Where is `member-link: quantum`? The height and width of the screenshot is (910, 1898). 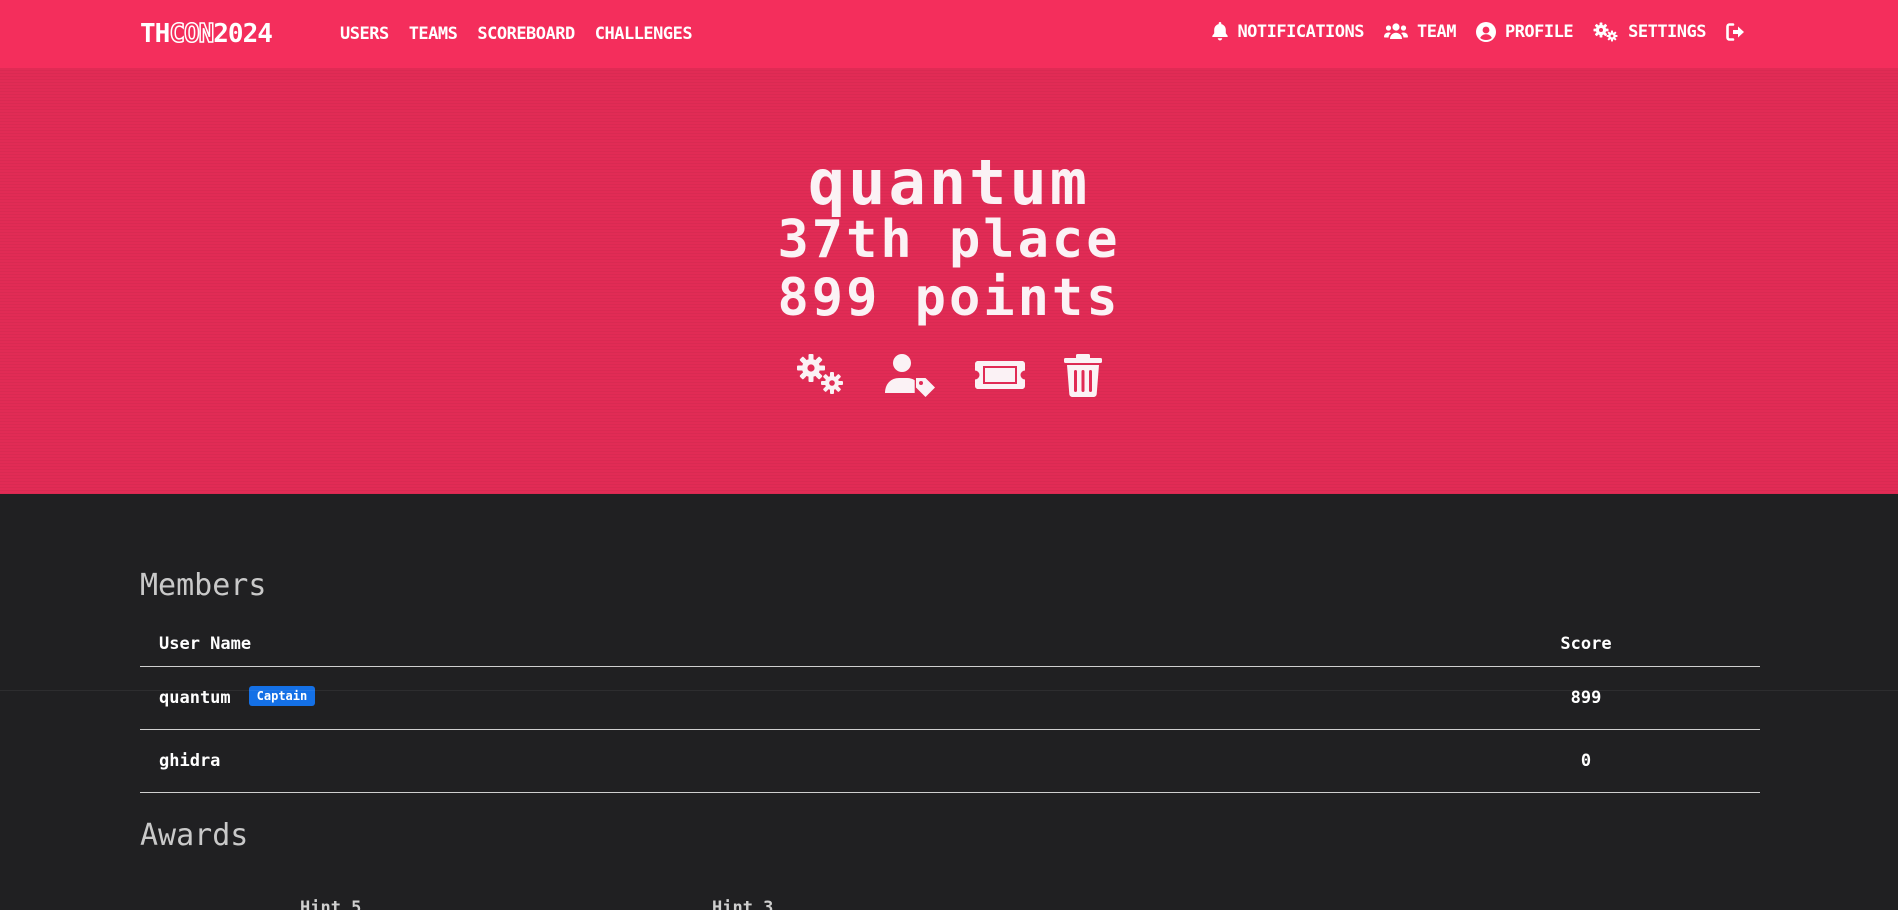 member-link: quantum is located at coordinates (195, 698).